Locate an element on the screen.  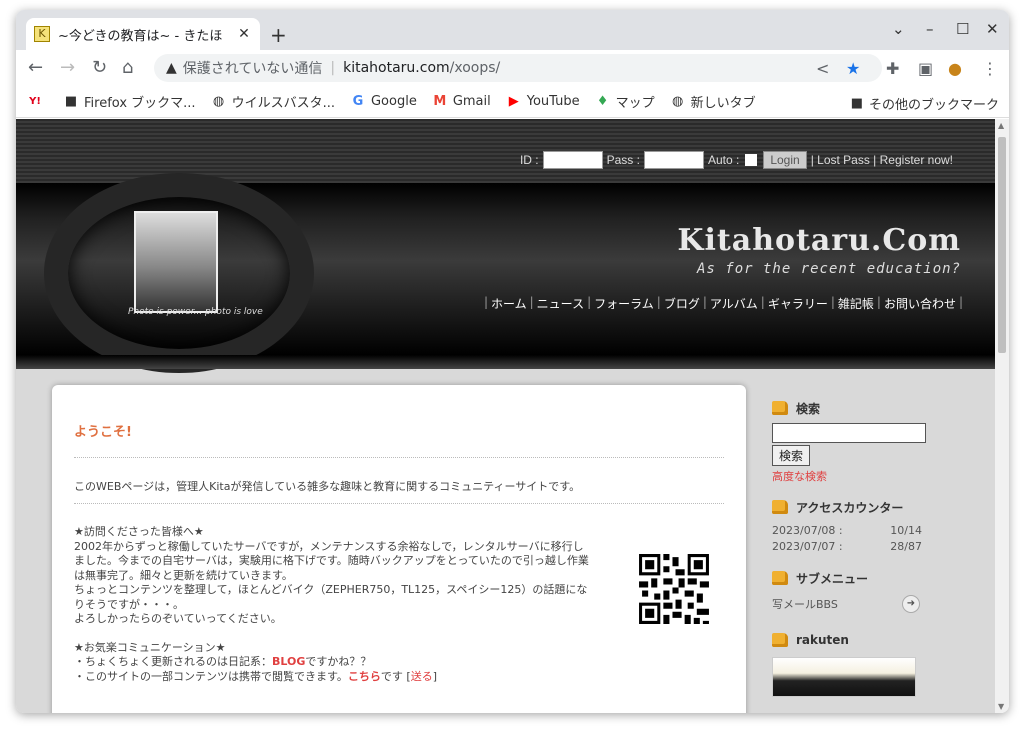
lost-pass-register-links: | Lost Pass | Register now! is located at coordinates (882, 160).